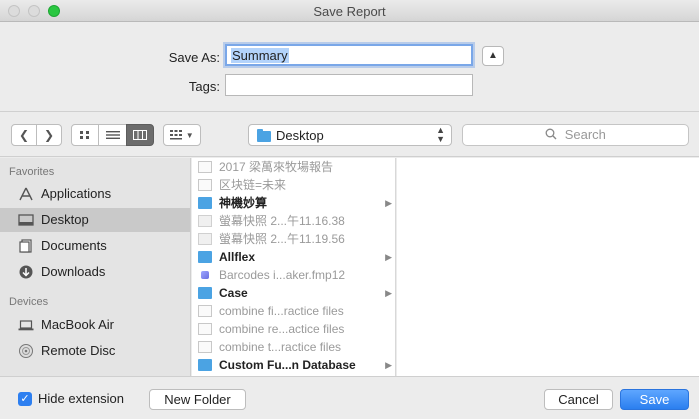  Describe the element at coordinates (26, 194) in the screenshot. I see `applications-icon` at that location.